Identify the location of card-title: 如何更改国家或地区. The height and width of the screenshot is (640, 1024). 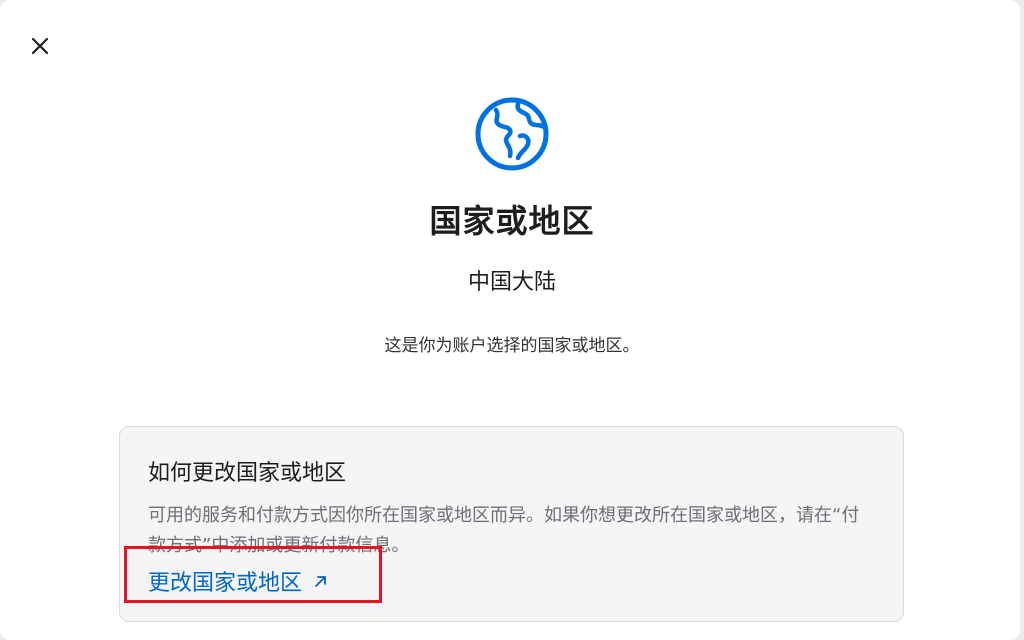
(247, 473).